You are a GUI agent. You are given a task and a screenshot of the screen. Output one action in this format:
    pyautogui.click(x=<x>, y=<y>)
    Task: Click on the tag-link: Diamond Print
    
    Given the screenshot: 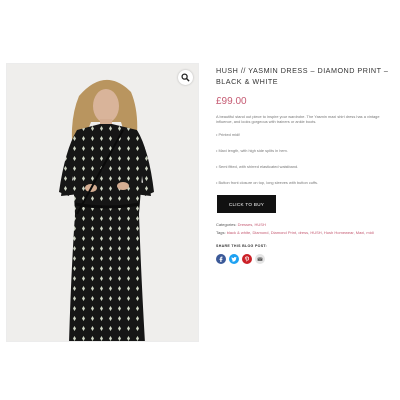 What is the action you would take?
    pyautogui.click(x=283, y=232)
    